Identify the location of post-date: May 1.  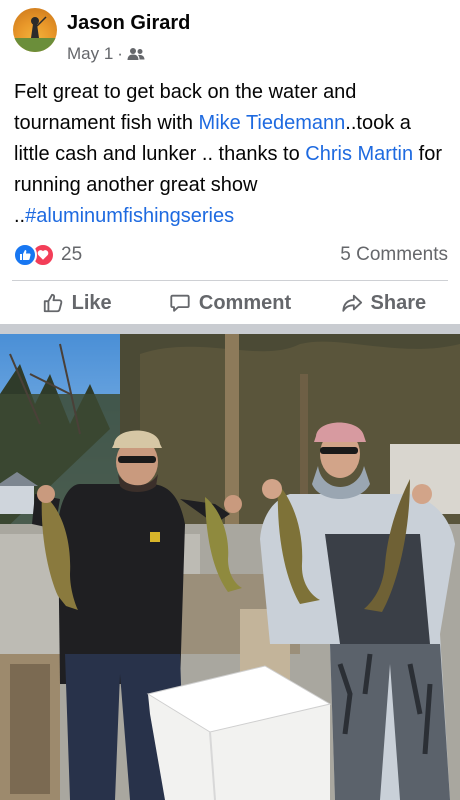
(90, 54).